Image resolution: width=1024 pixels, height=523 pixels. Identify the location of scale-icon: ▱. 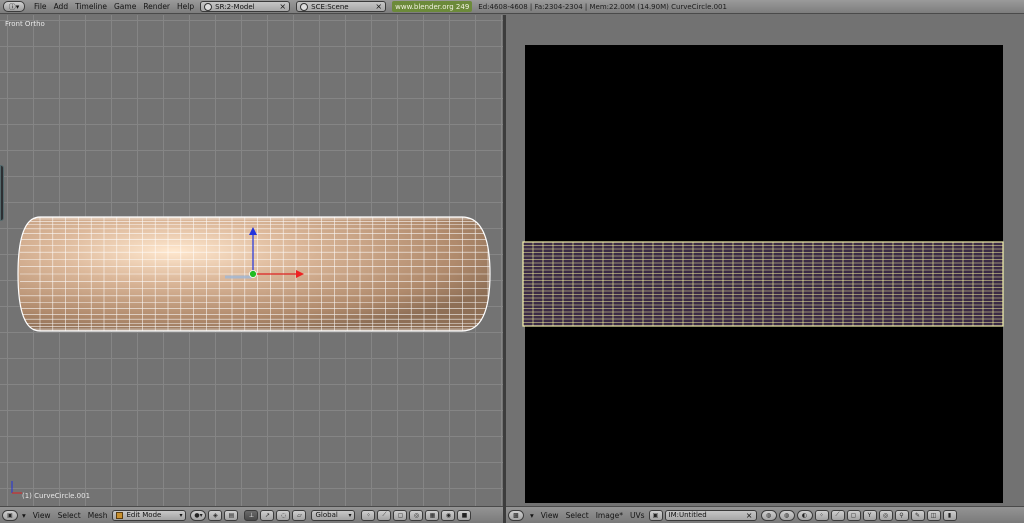
(299, 515).